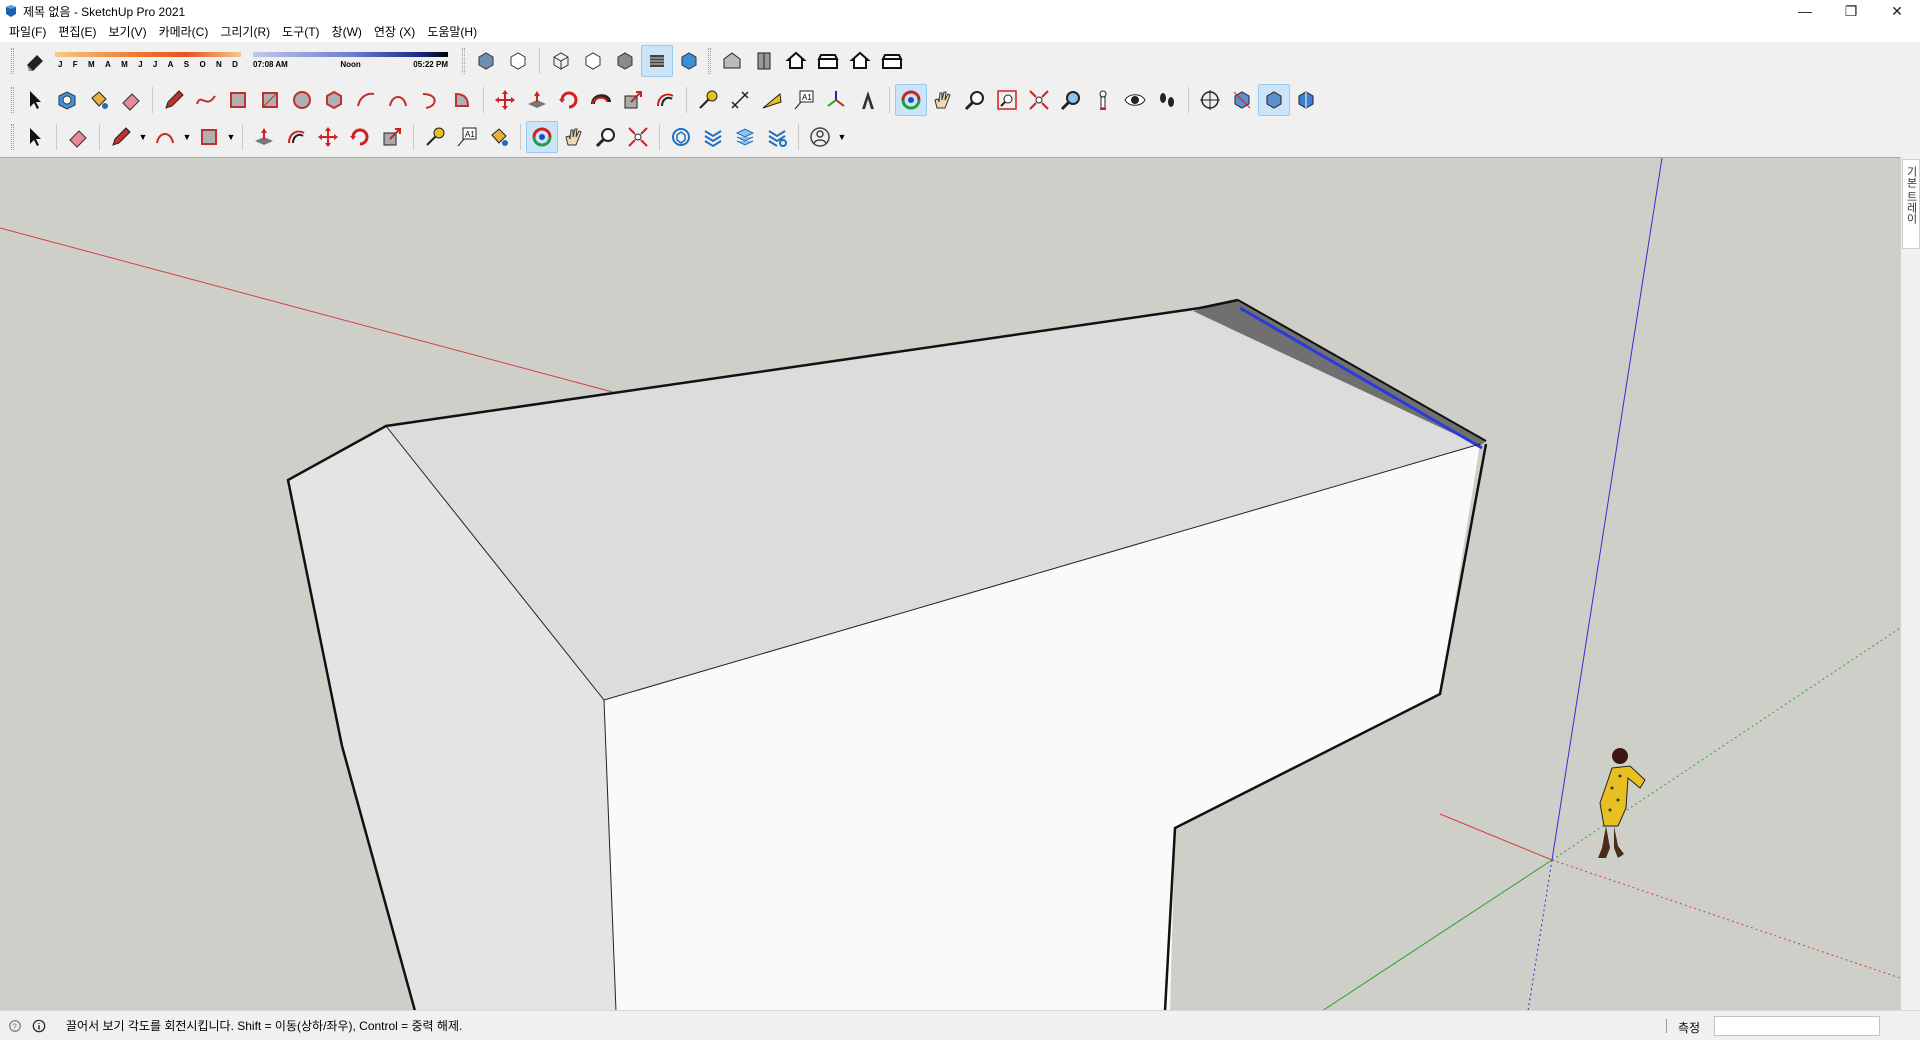  Describe the element at coordinates (842, 137) in the screenshot. I see `account-dropdown: ▼` at that location.